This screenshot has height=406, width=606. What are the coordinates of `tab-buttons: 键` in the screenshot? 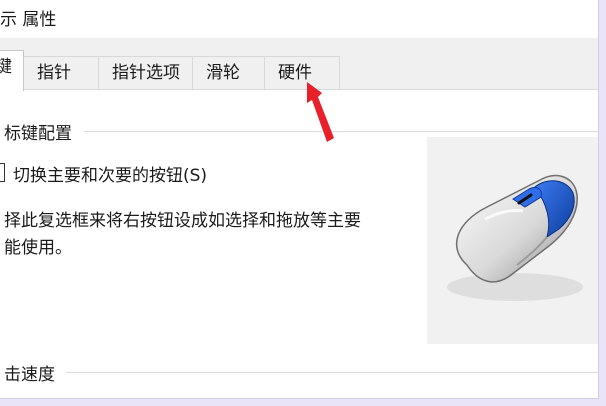 It's located at (12, 70).